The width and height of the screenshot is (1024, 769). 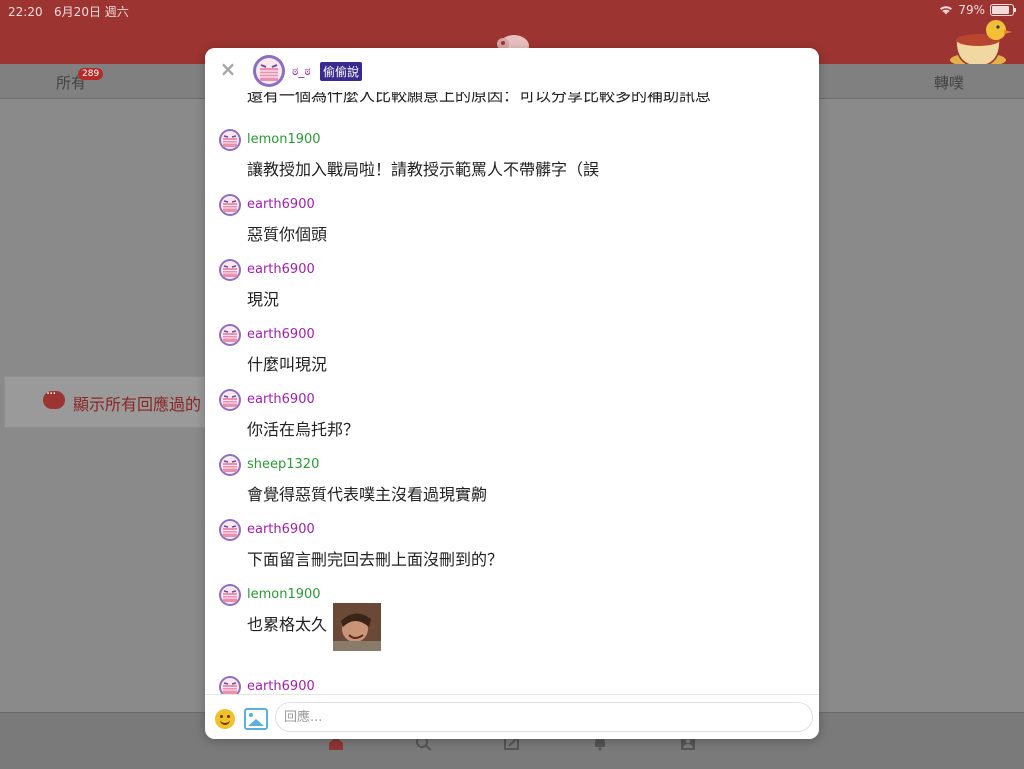 What do you see at coordinates (287, 624) in the screenshot?
I see `response-text-content: 也累格太久` at bounding box center [287, 624].